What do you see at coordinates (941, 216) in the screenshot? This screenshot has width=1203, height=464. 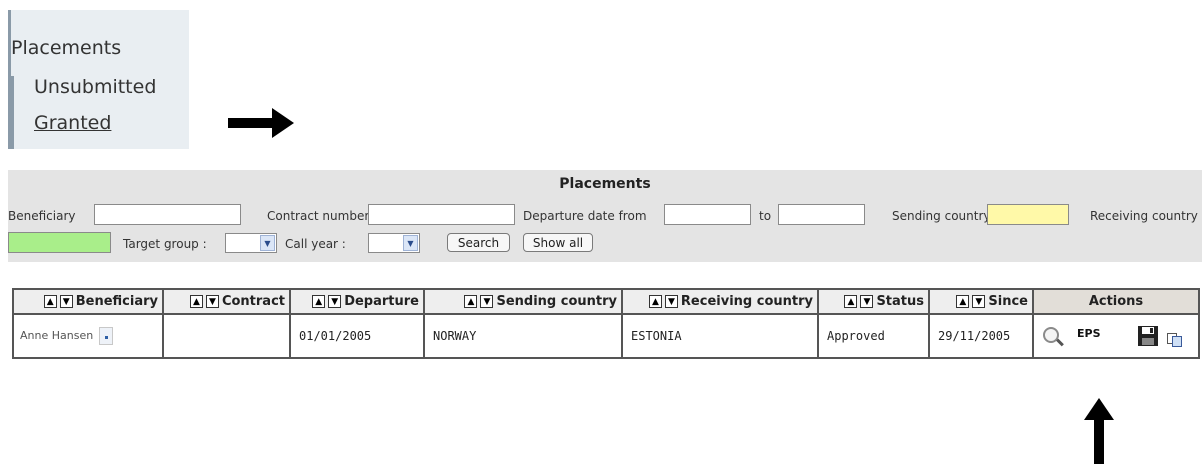 I see `sending-country-label: Sending country` at bounding box center [941, 216].